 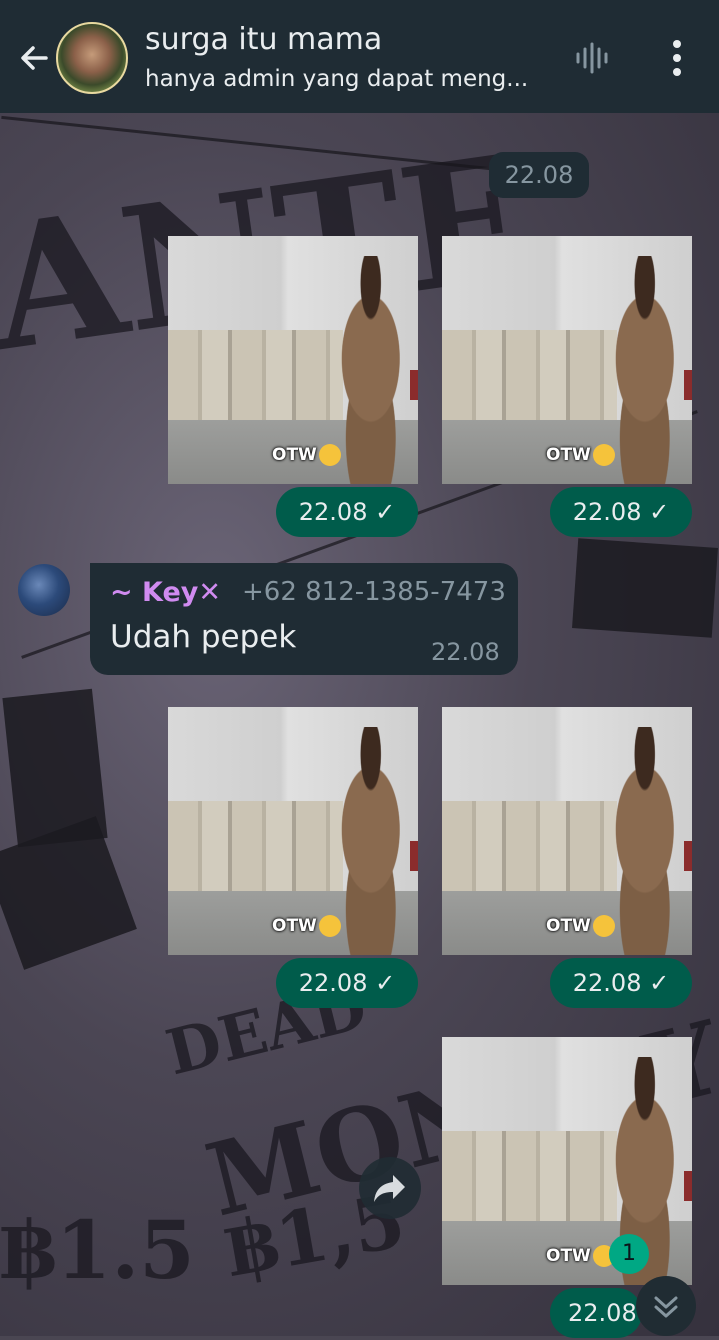 I want to click on back-arrow-icon, so click(x=34, y=58).